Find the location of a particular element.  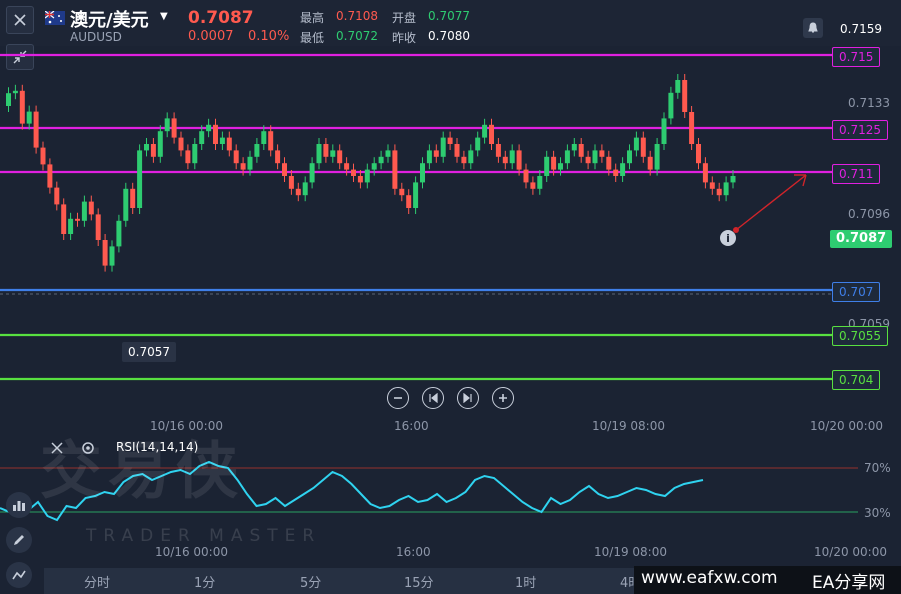

level-label-07125: 0.7125 is located at coordinates (860, 130).